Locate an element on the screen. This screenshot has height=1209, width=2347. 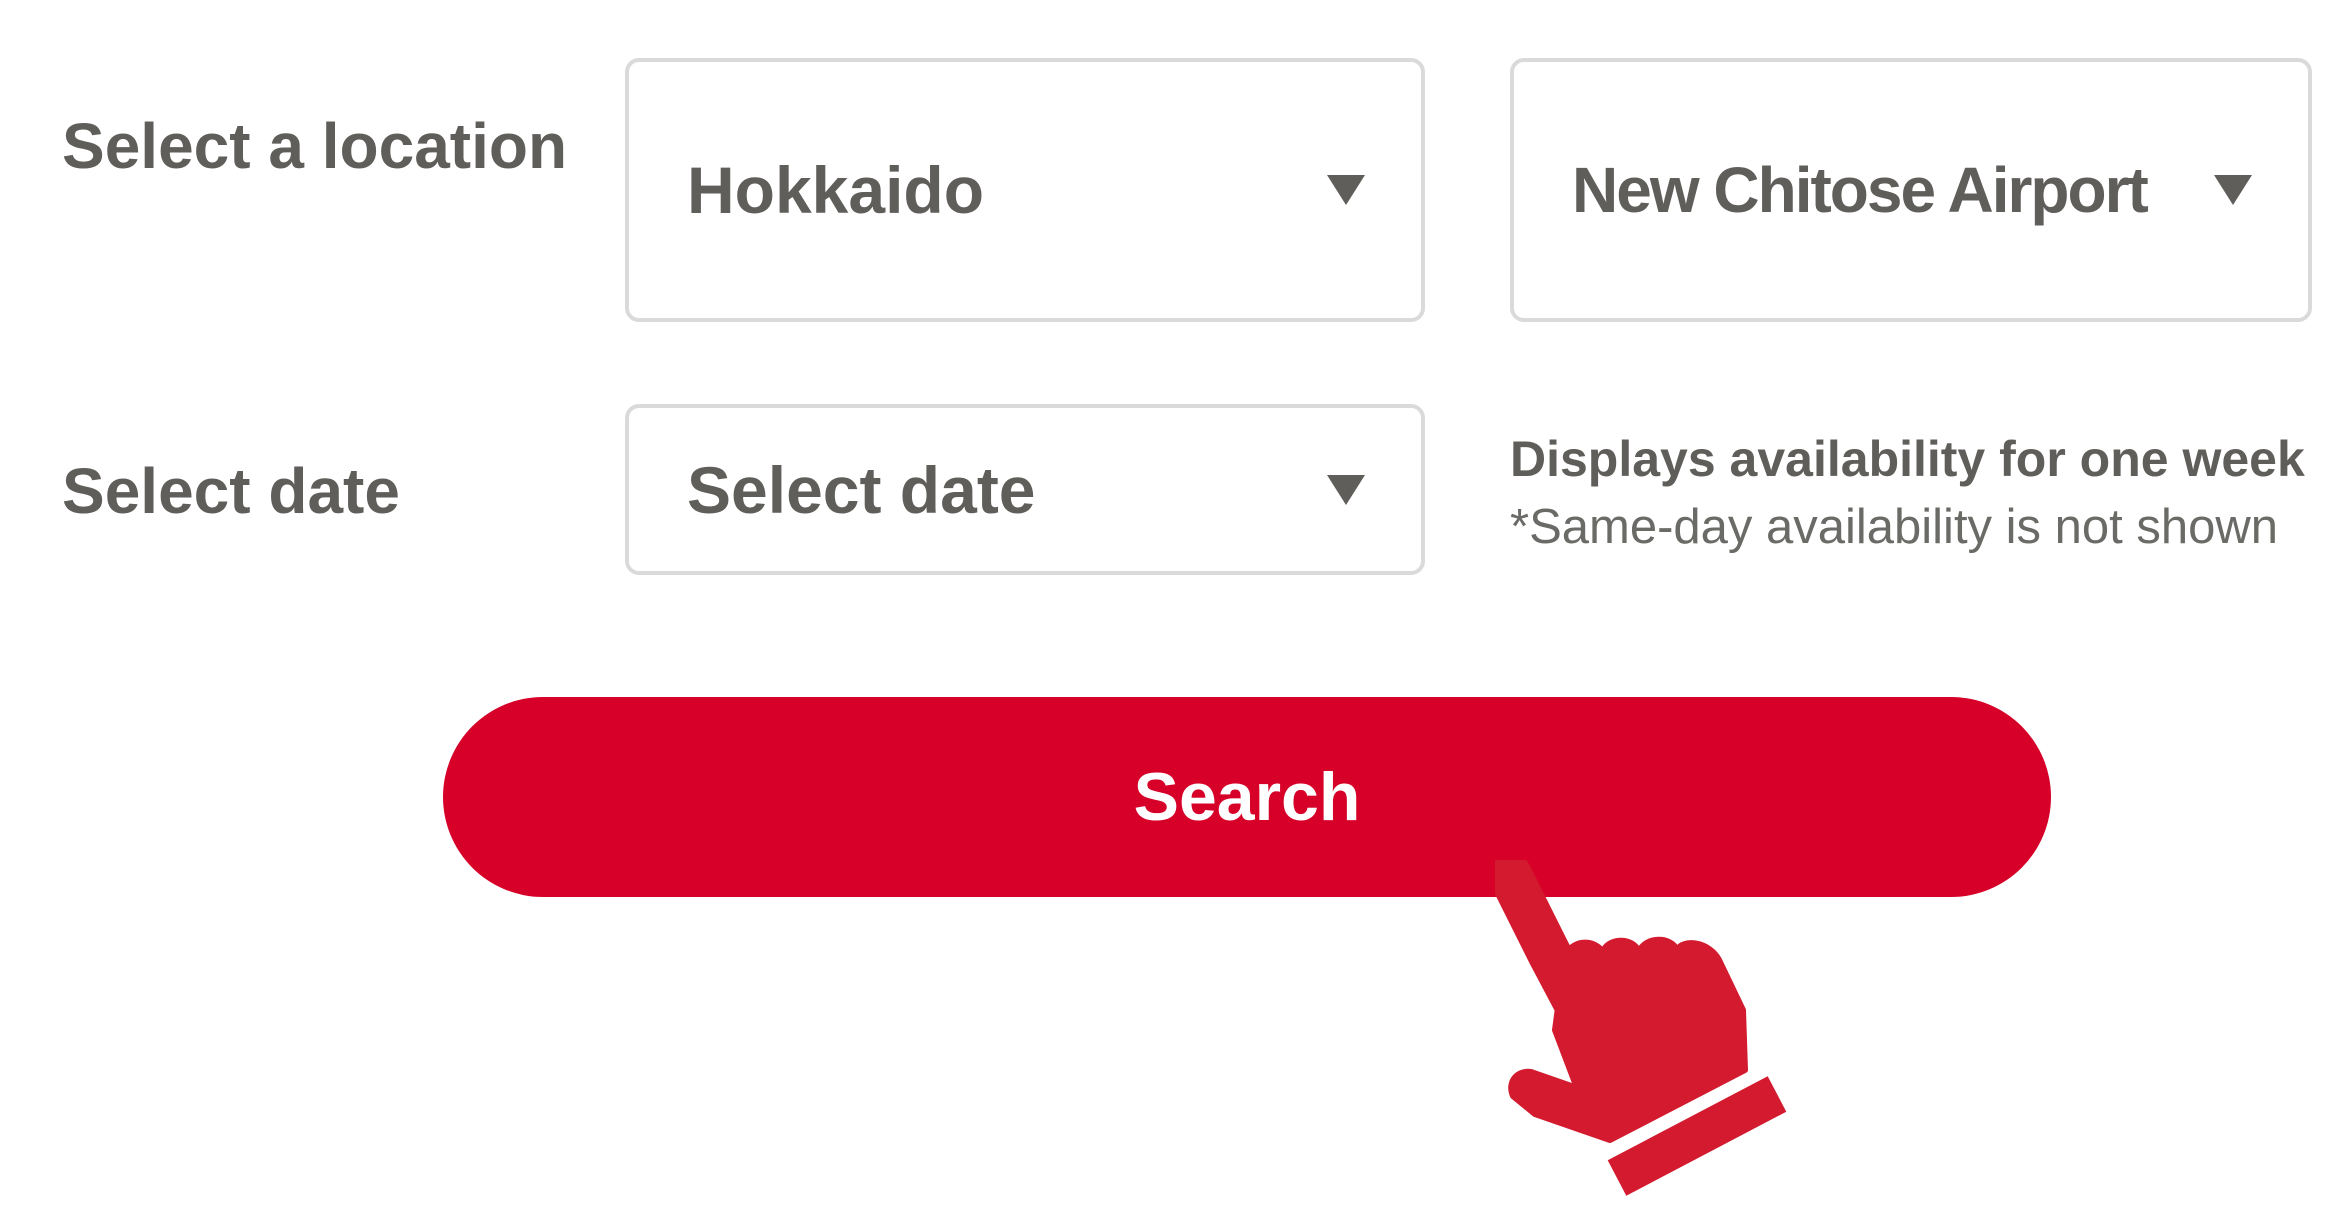
date-select: Select date is located at coordinates (1025, 489).